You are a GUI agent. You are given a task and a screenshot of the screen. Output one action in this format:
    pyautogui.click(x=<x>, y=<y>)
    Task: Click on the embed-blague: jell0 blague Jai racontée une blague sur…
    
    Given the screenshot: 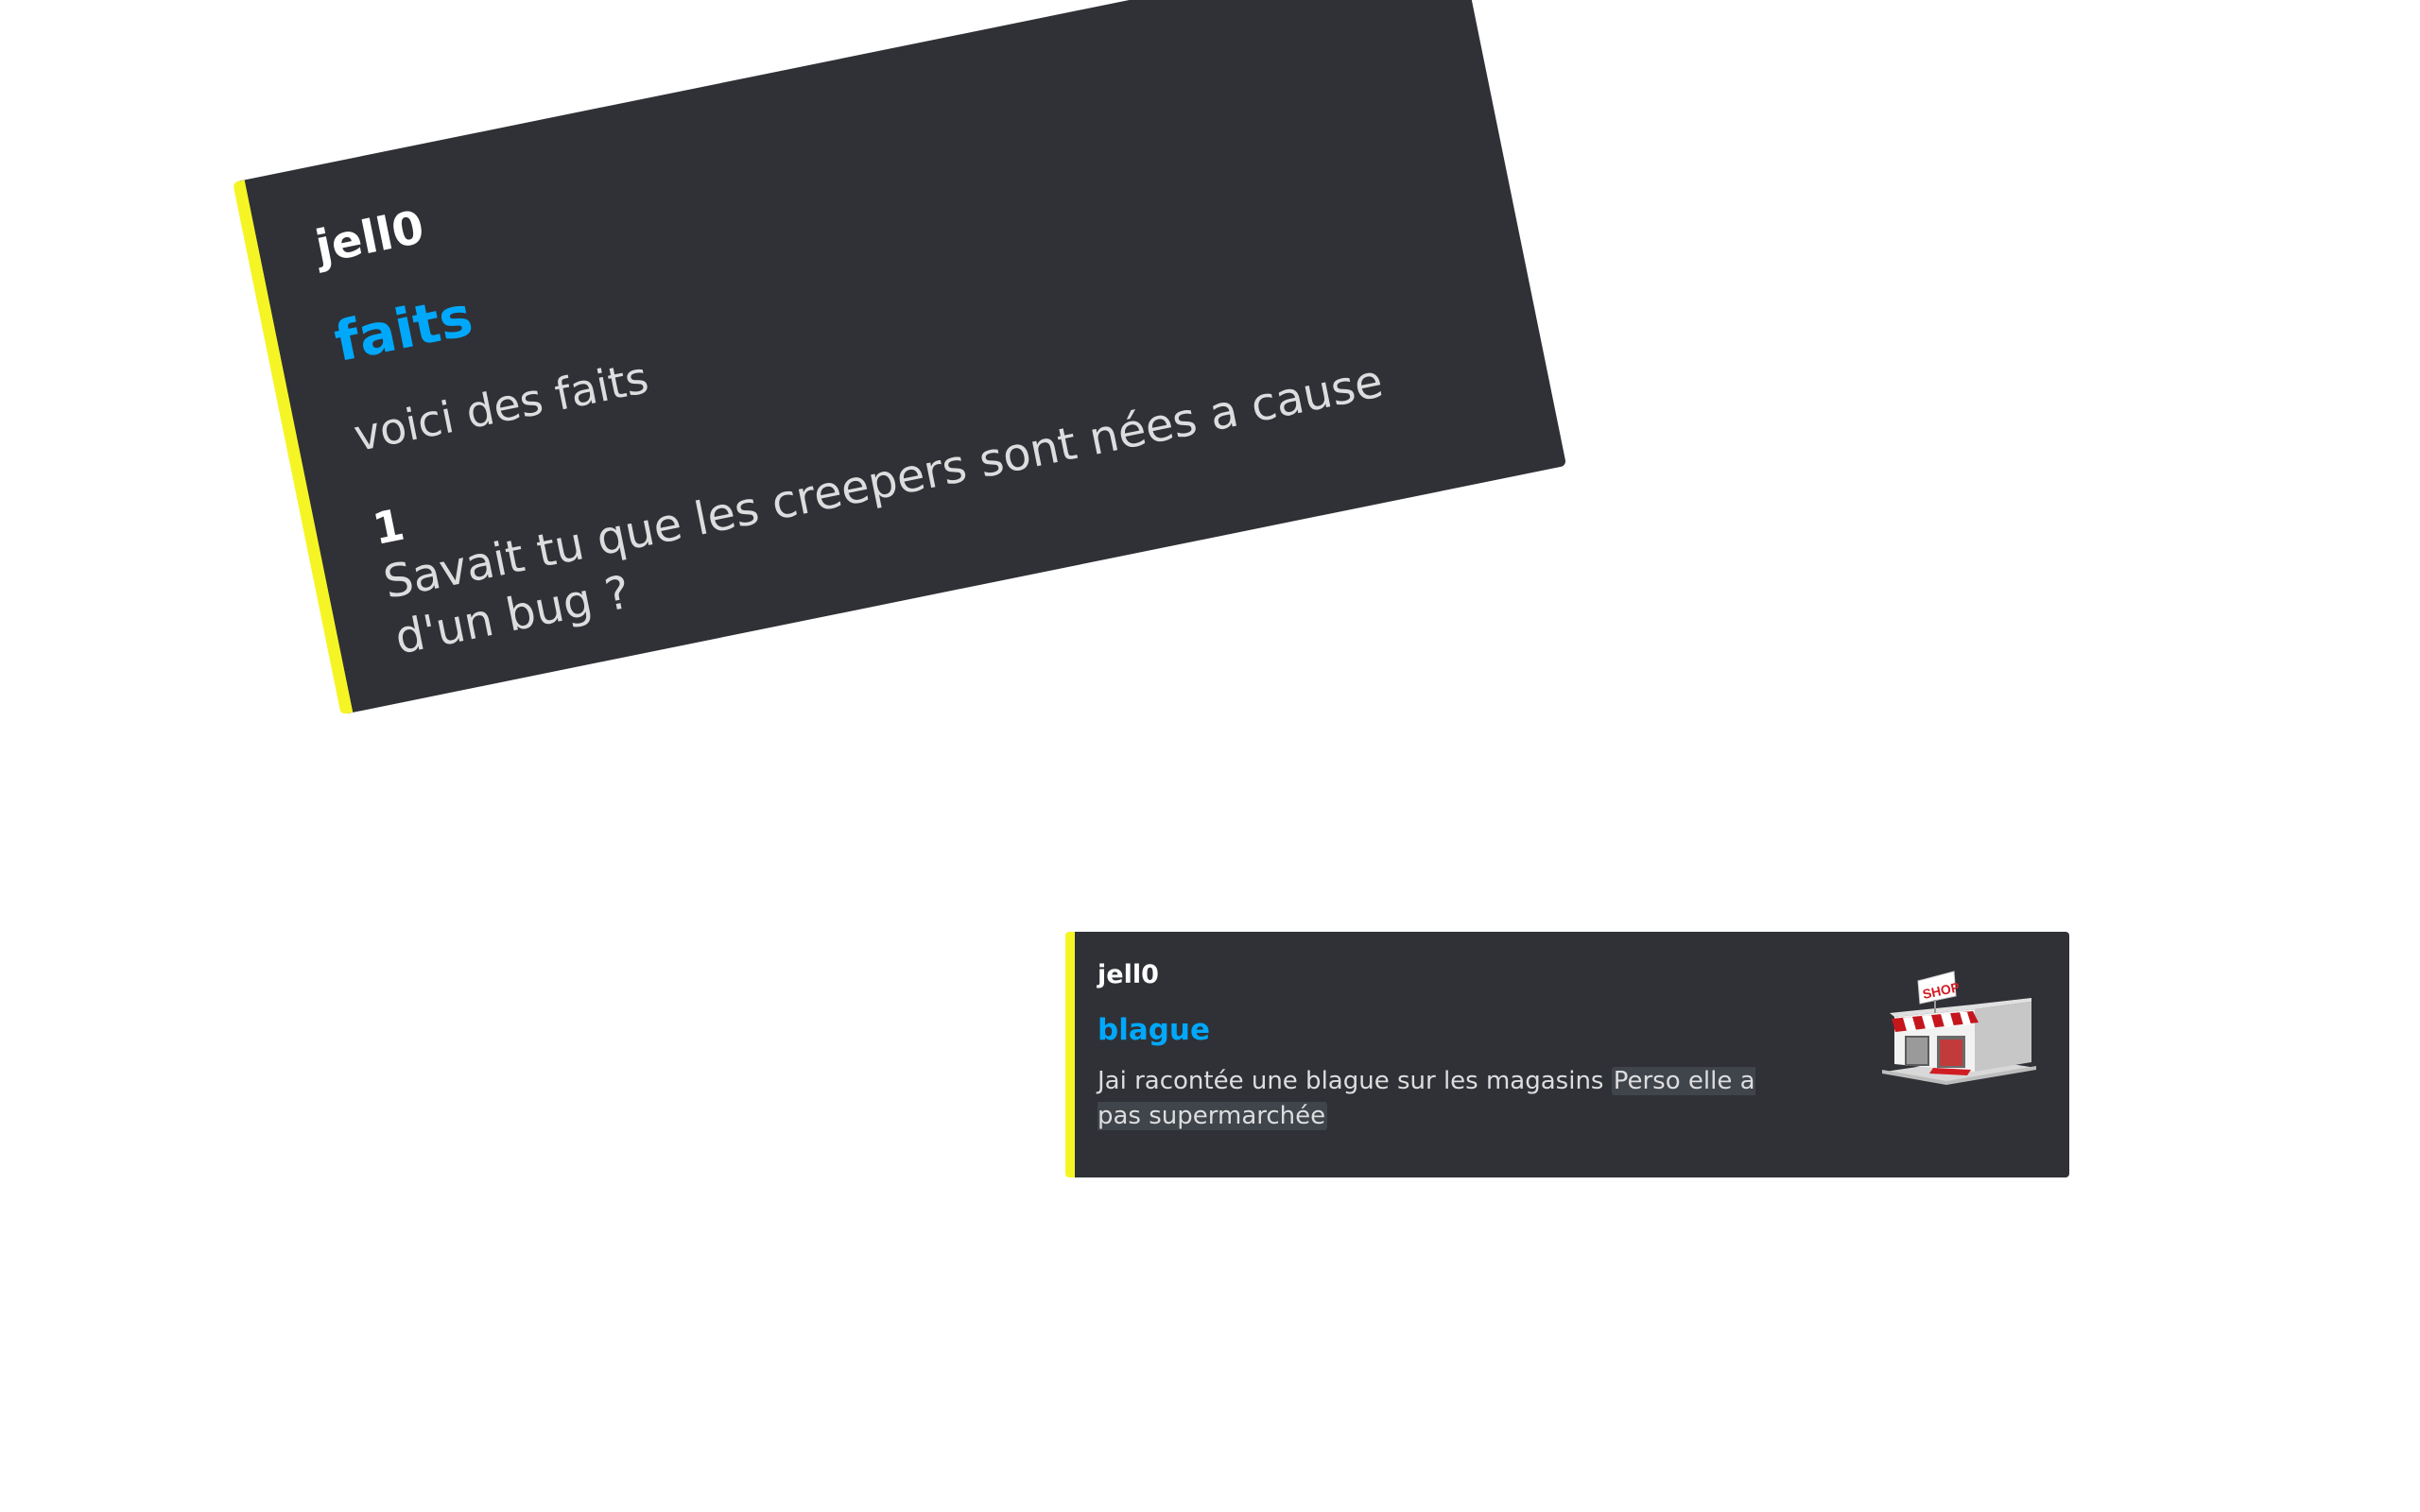 What is the action you would take?
    pyautogui.click(x=1567, y=1054)
    